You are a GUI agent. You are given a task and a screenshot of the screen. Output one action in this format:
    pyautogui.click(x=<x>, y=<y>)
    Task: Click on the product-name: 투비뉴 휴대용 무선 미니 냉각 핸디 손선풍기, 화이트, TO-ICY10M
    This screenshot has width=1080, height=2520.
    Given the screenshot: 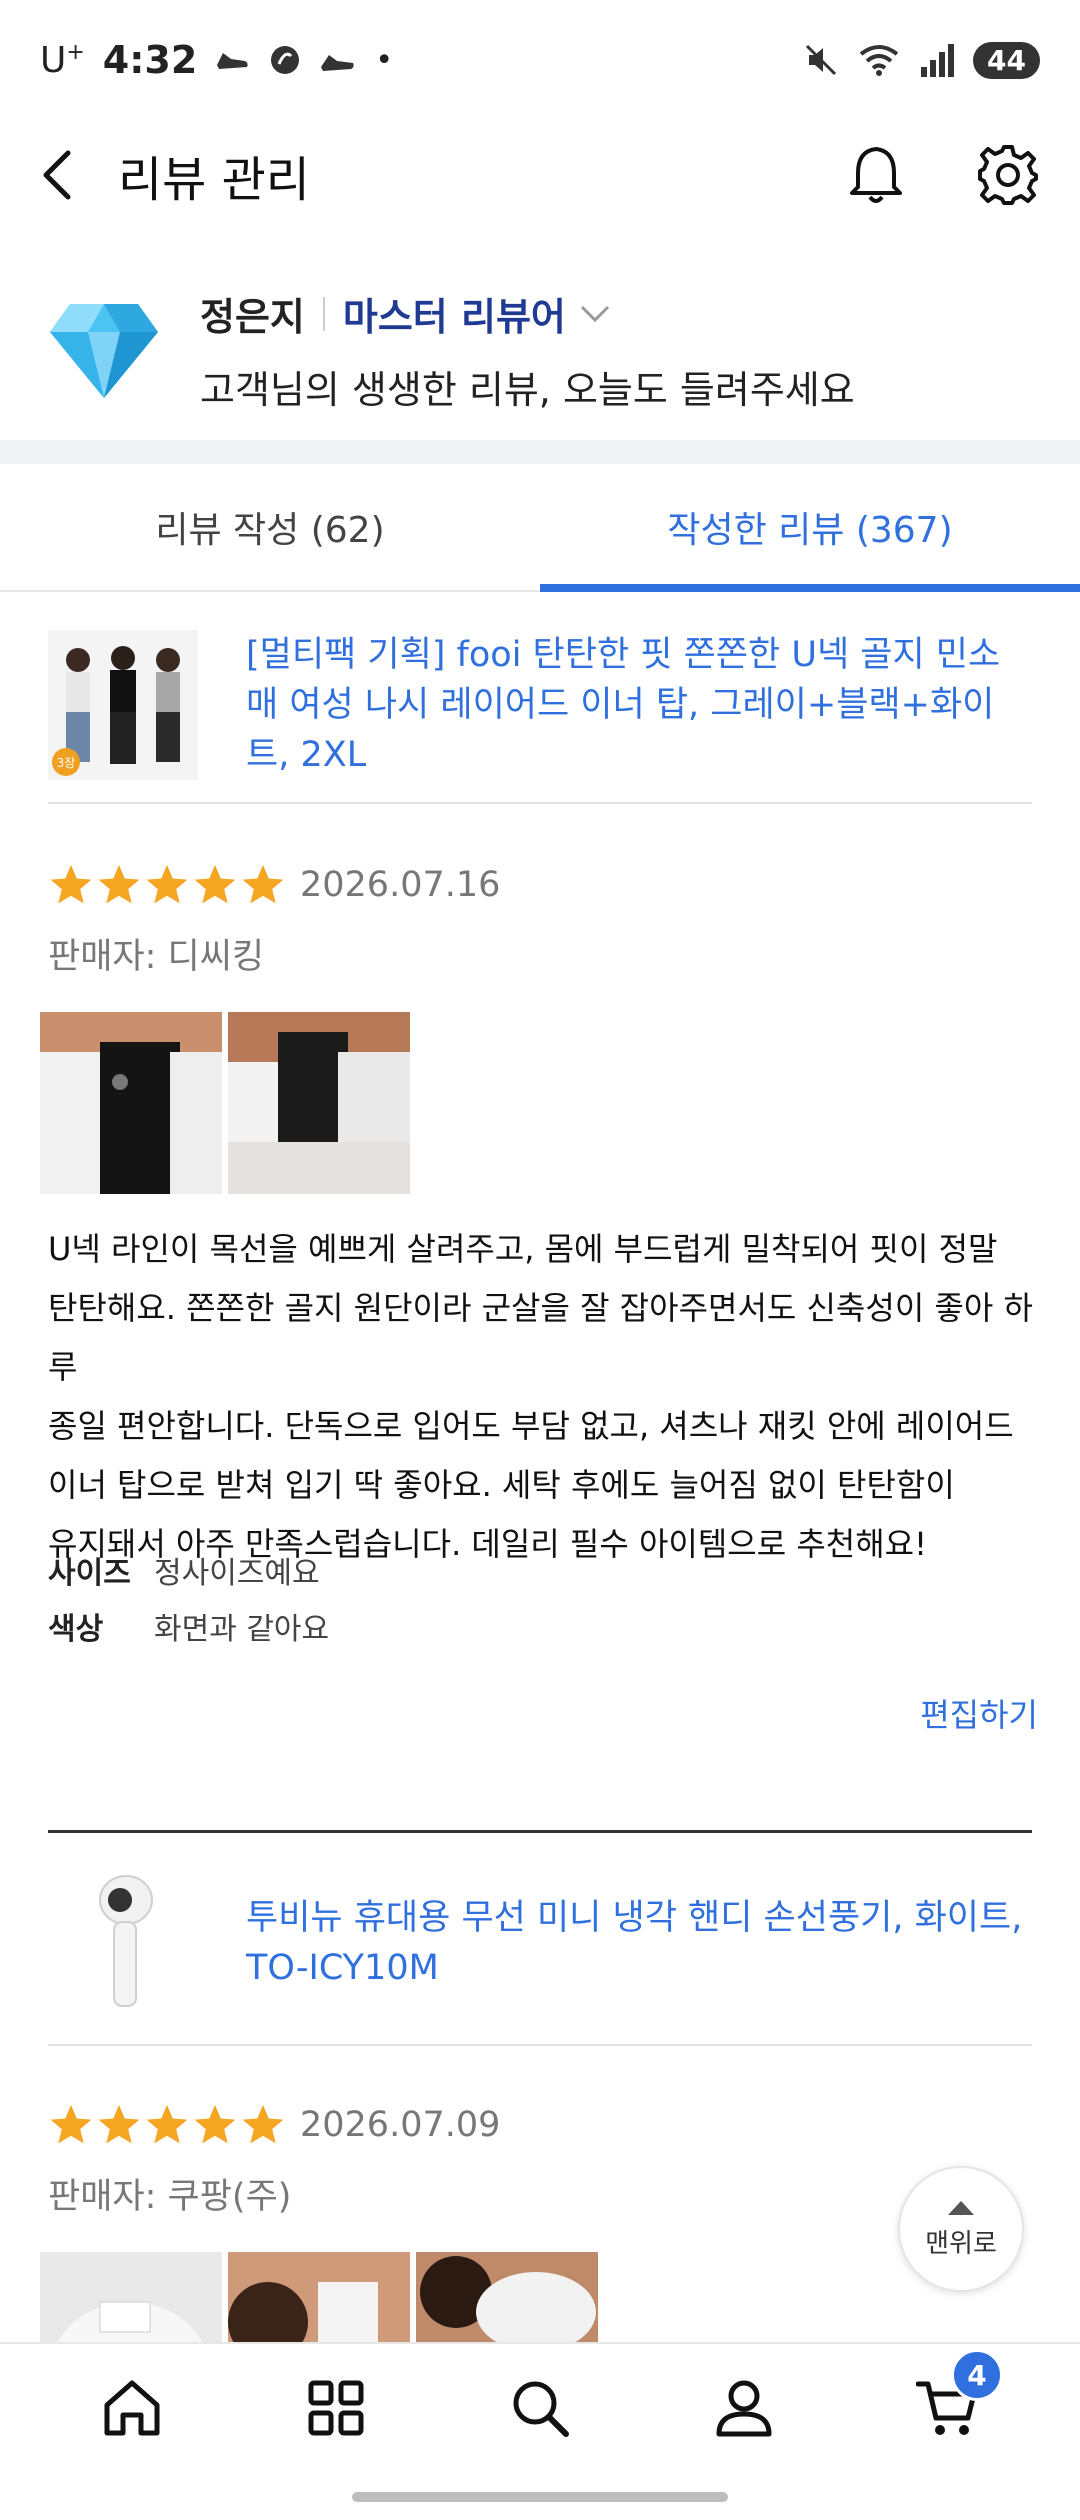 What is the action you would take?
    pyautogui.click(x=639, y=1943)
    